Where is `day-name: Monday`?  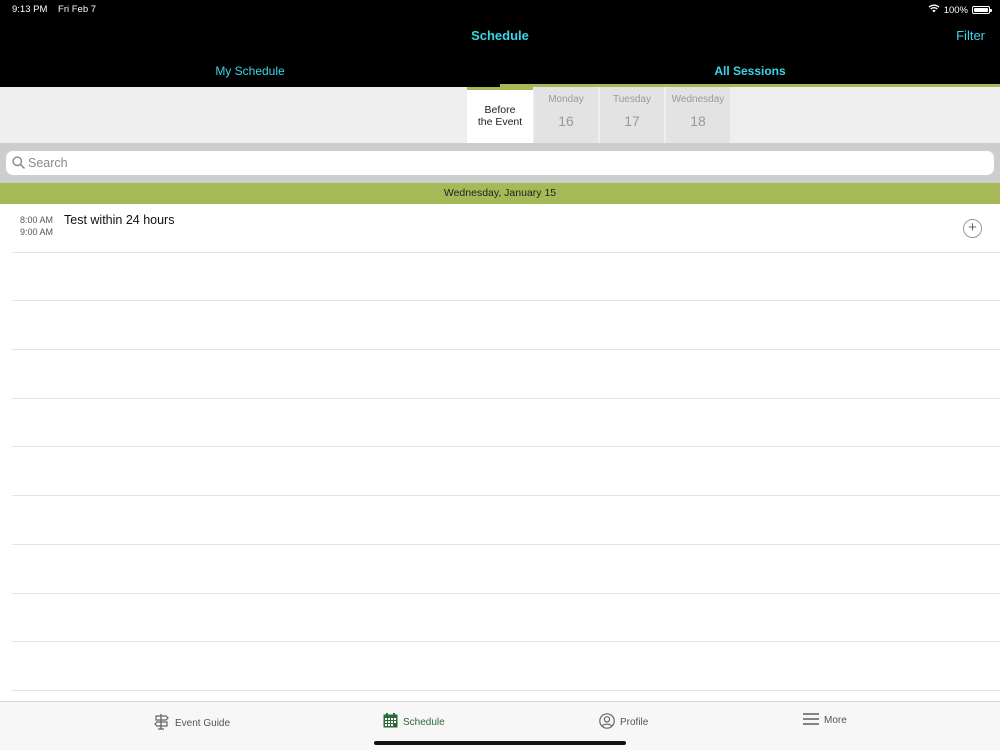 day-name: Monday is located at coordinates (566, 99).